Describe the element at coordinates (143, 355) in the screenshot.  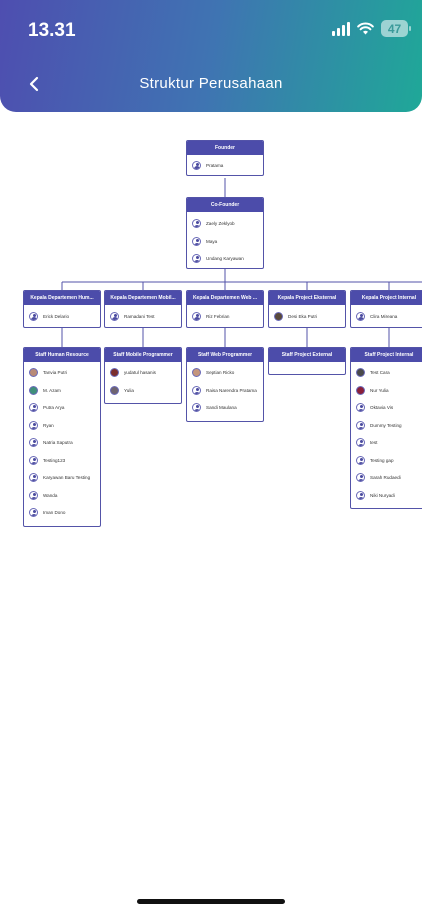
I see `node-title: Staff Mobile Programmer` at that location.